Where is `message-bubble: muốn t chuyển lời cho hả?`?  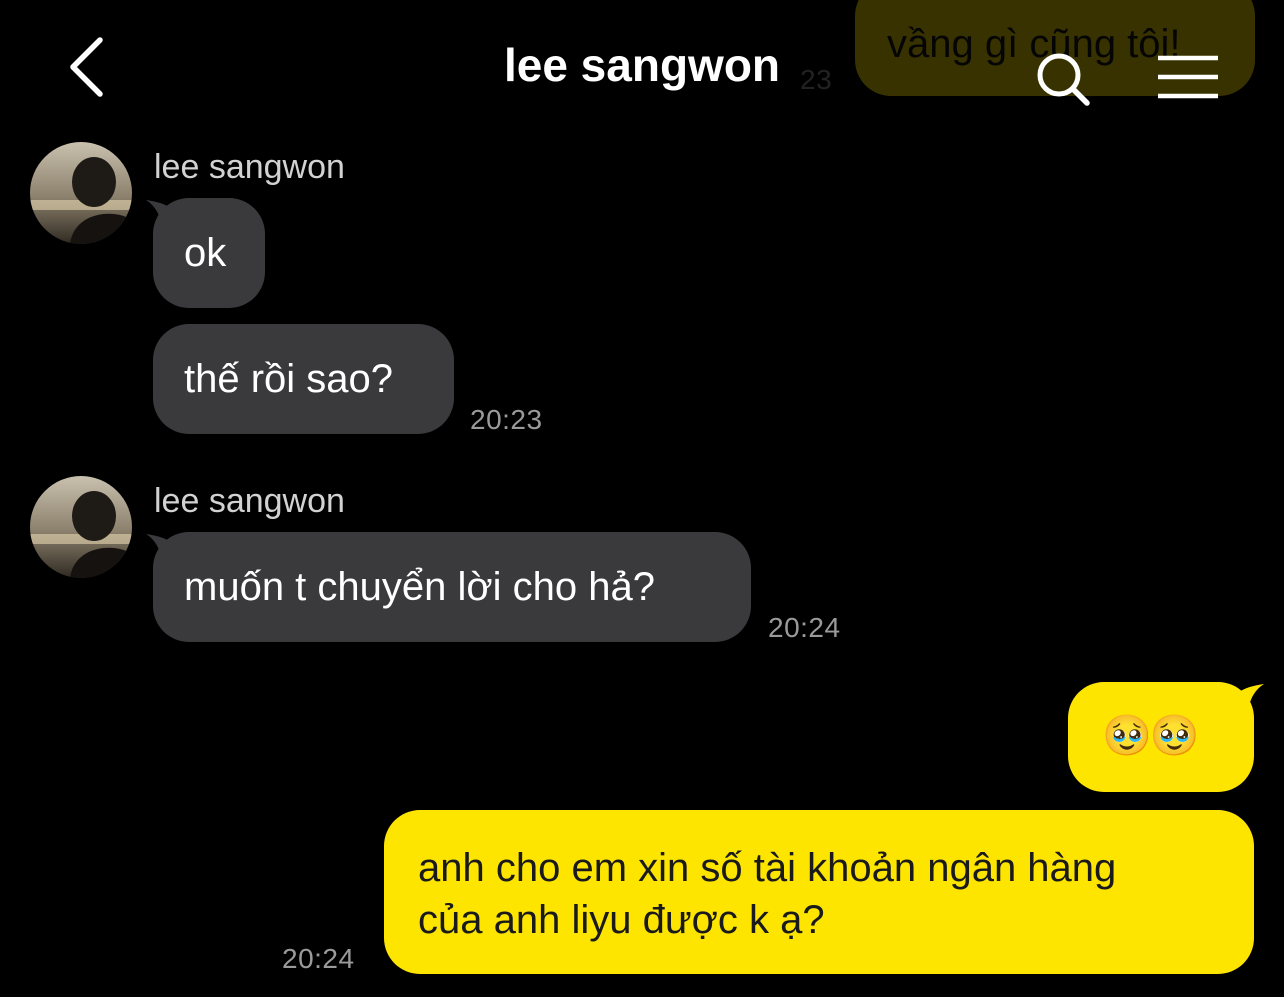 message-bubble: muốn t chuyển lời cho hả? is located at coordinates (452, 587).